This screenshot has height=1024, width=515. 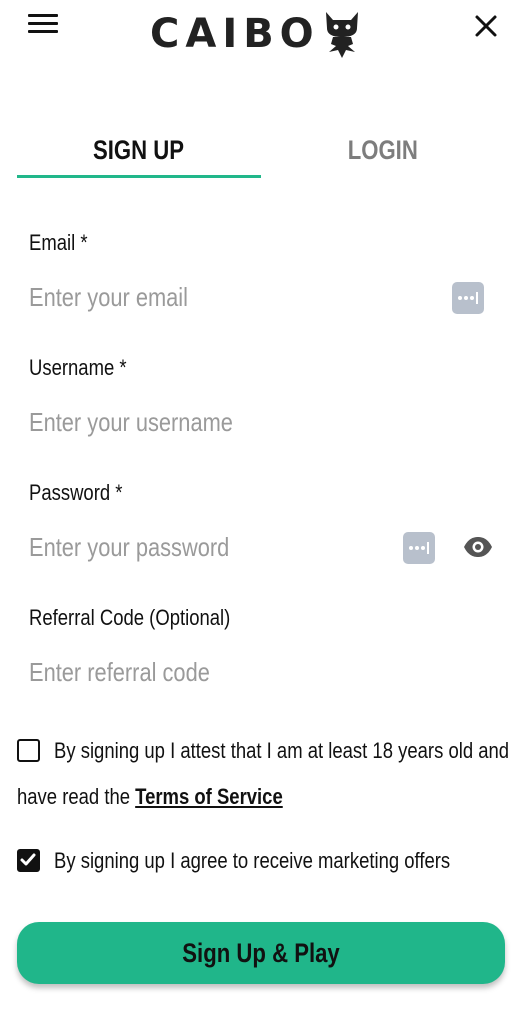 What do you see at coordinates (108, 297) in the screenshot?
I see `email-input: Enter your email` at bounding box center [108, 297].